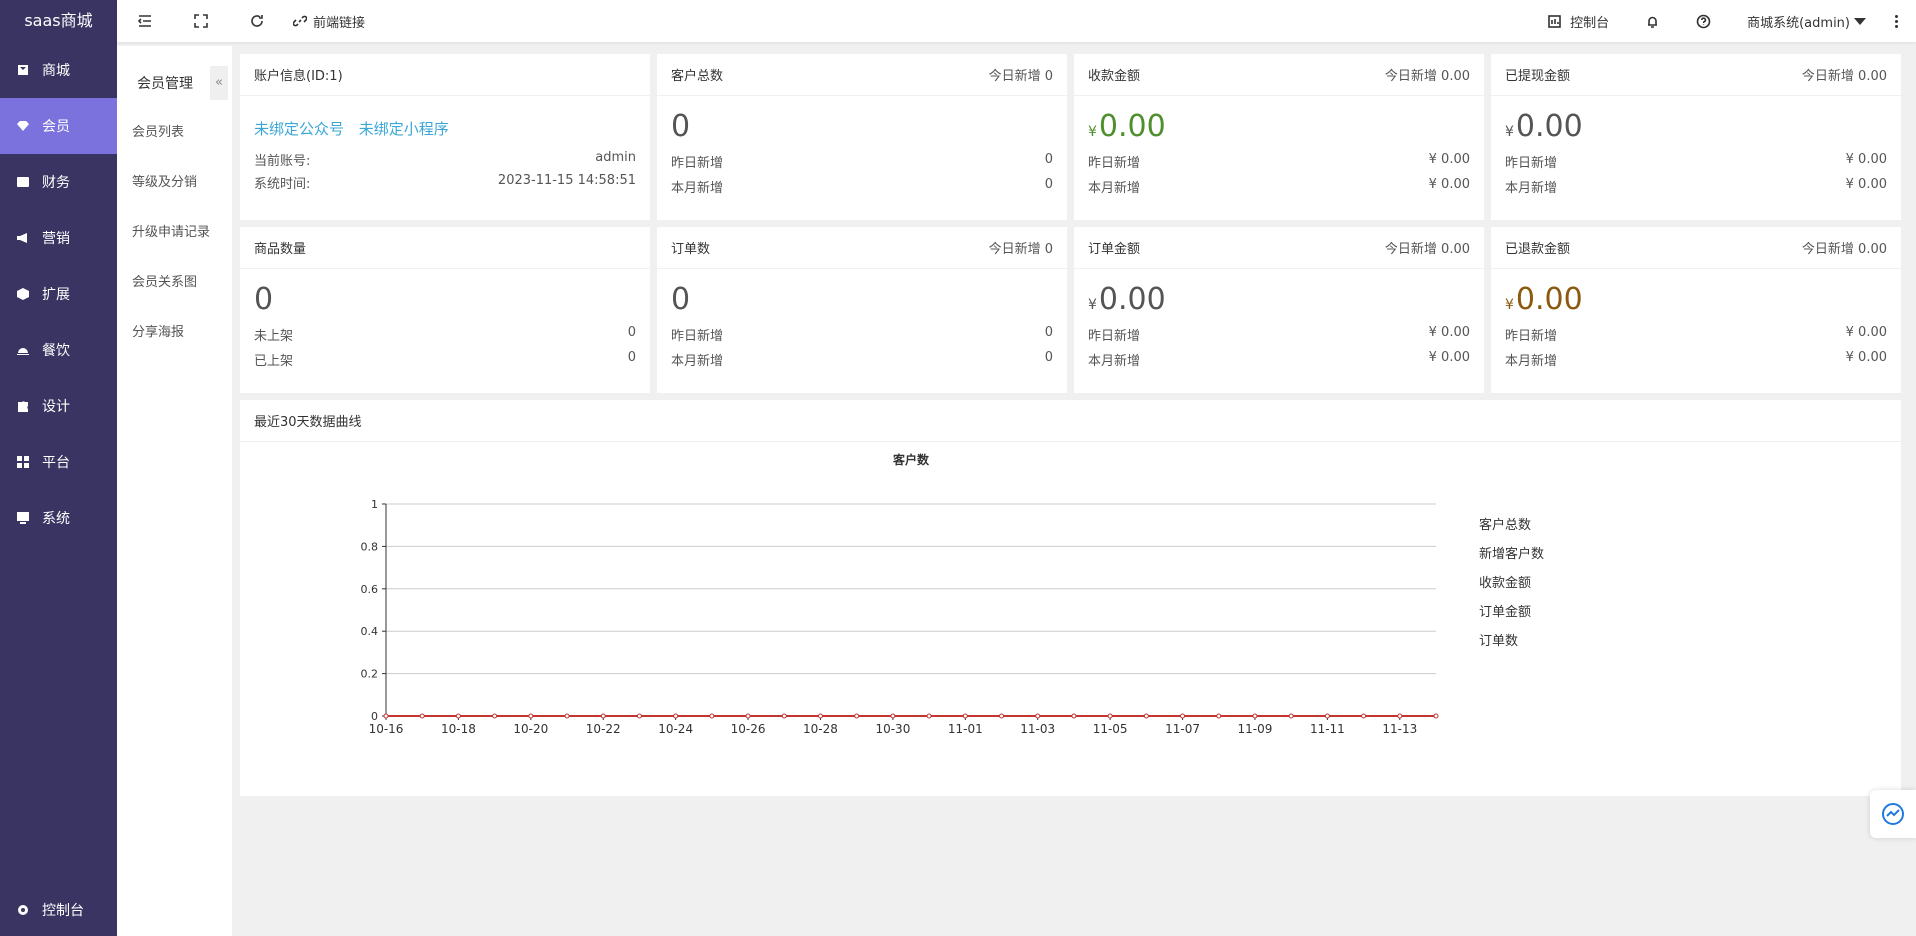 The height and width of the screenshot is (936, 1916). Describe the element at coordinates (370, 674) in the screenshot. I see `y-tick-label: 0.2` at that location.